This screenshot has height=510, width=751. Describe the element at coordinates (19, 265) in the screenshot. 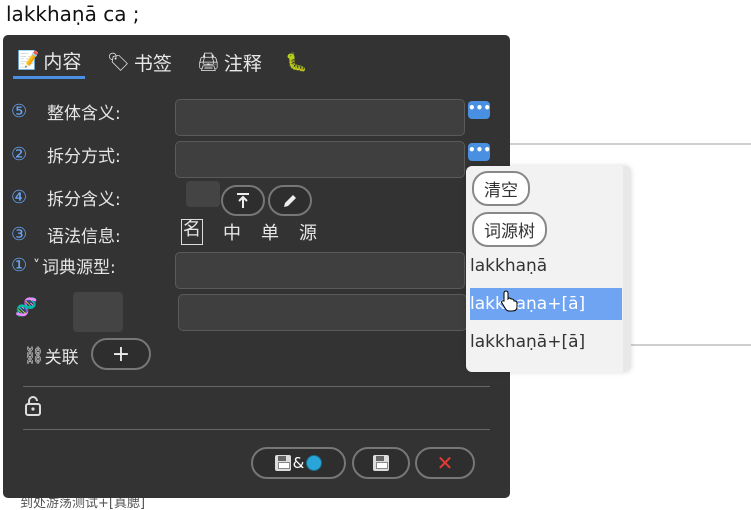

I see `step-number: ①` at that location.